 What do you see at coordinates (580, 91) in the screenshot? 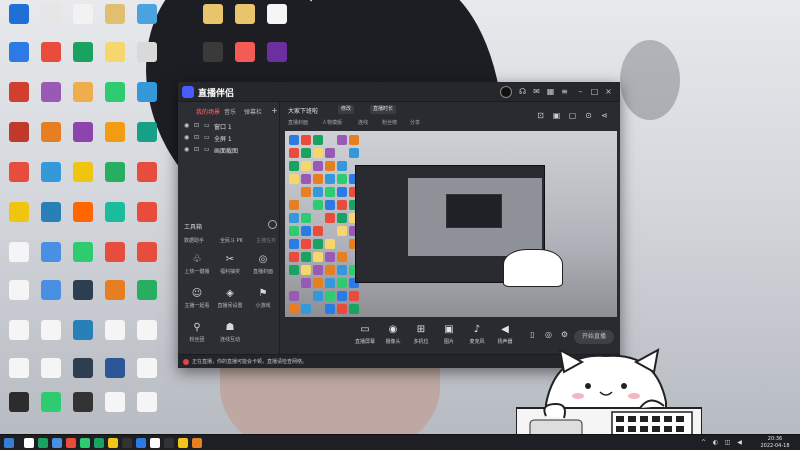
I see `minimize-icon: –` at bounding box center [580, 91].